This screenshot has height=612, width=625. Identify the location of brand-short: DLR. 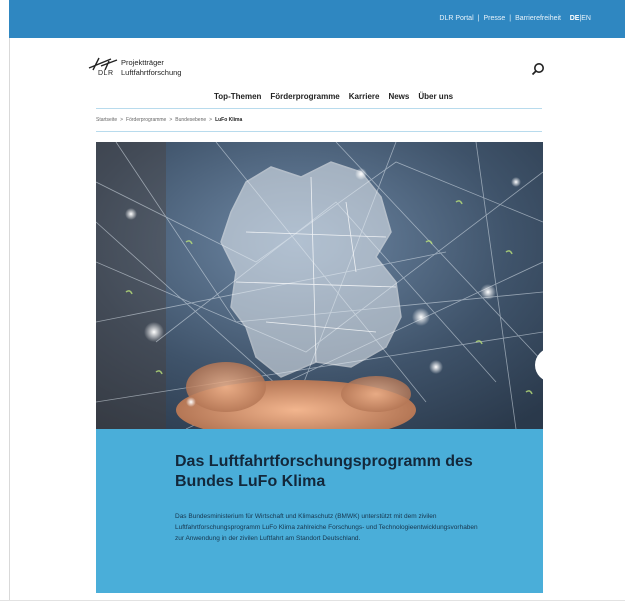
(106, 73).